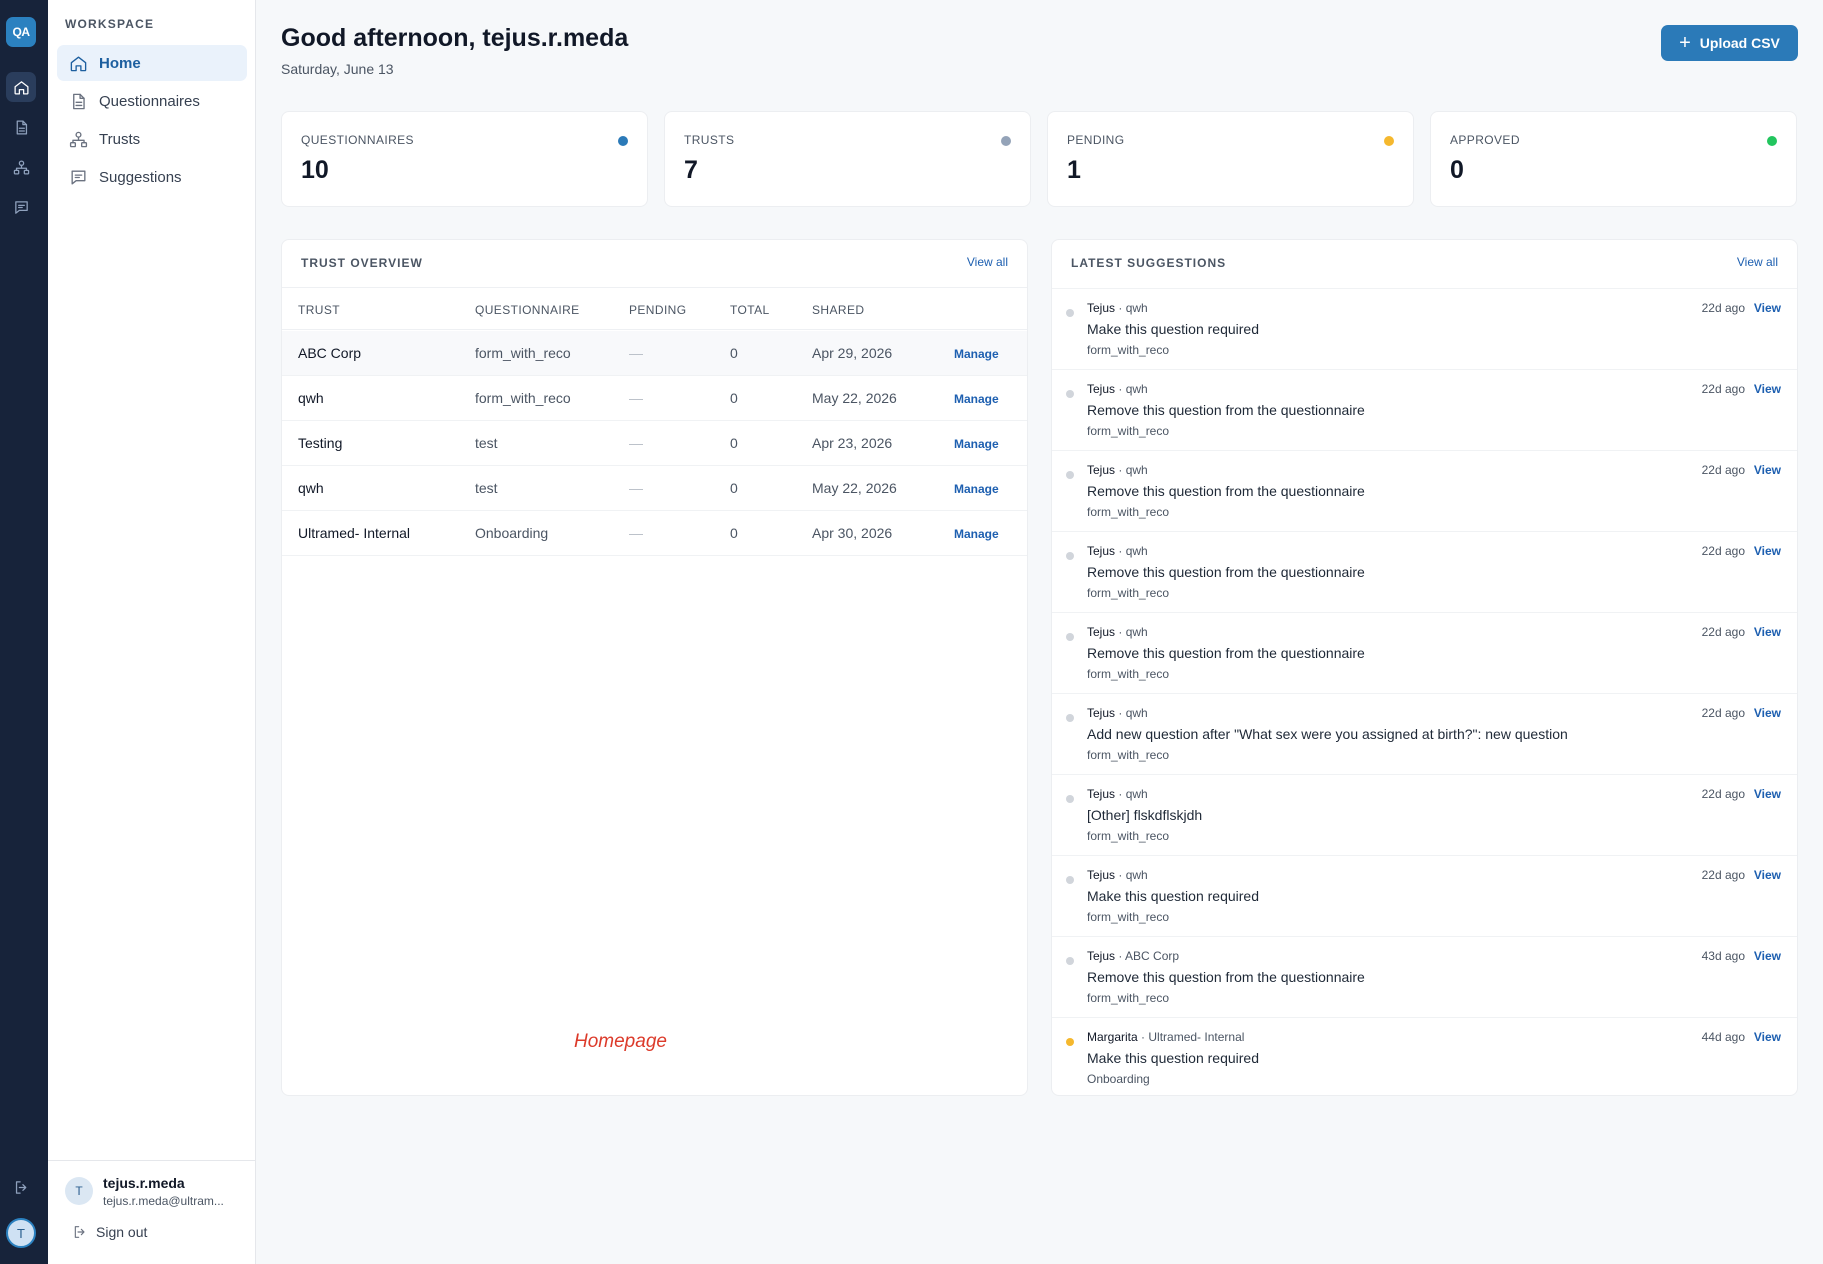 This screenshot has width=1823, height=1264. Describe the element at coordinates (654, 488) in the screenshot. I see `table-row: qwh test — 0 May 22, 2026 Manage` at that location.